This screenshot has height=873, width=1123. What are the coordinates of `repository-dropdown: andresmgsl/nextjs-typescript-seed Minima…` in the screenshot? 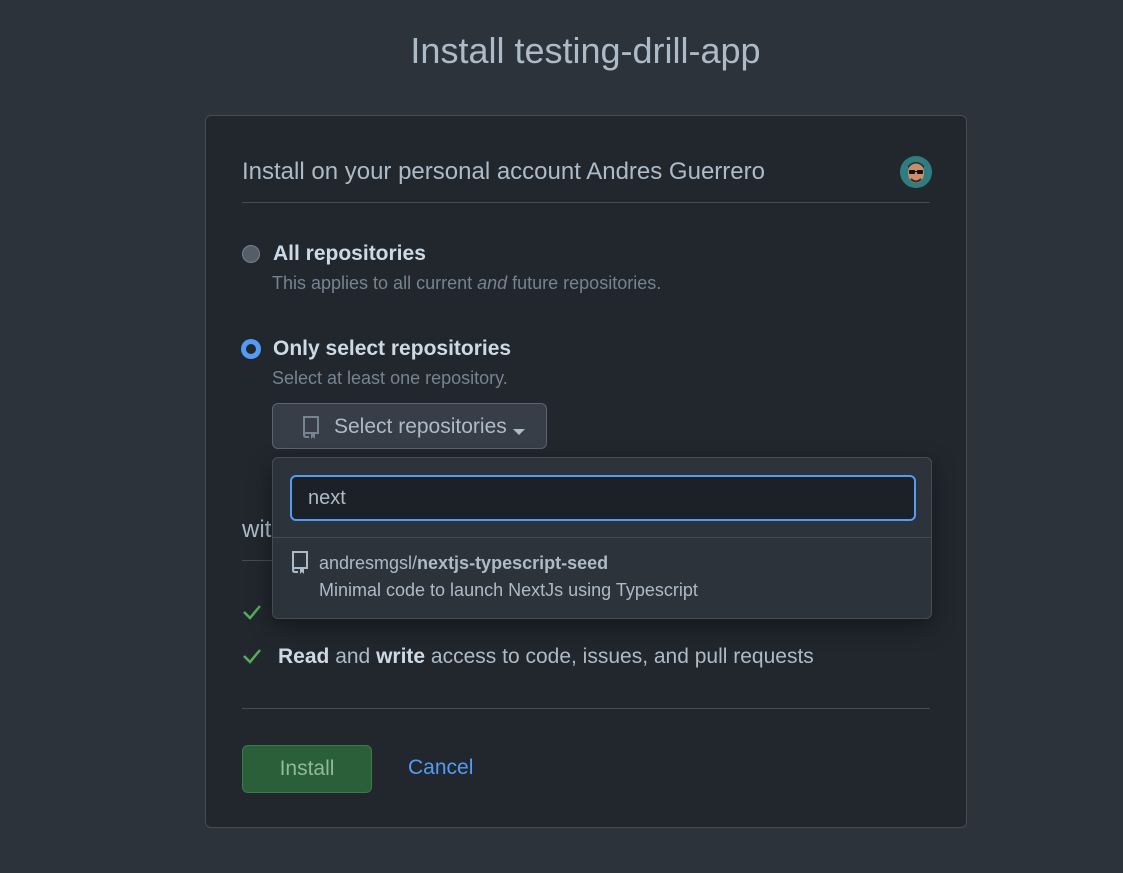 It's located at (602, 538).